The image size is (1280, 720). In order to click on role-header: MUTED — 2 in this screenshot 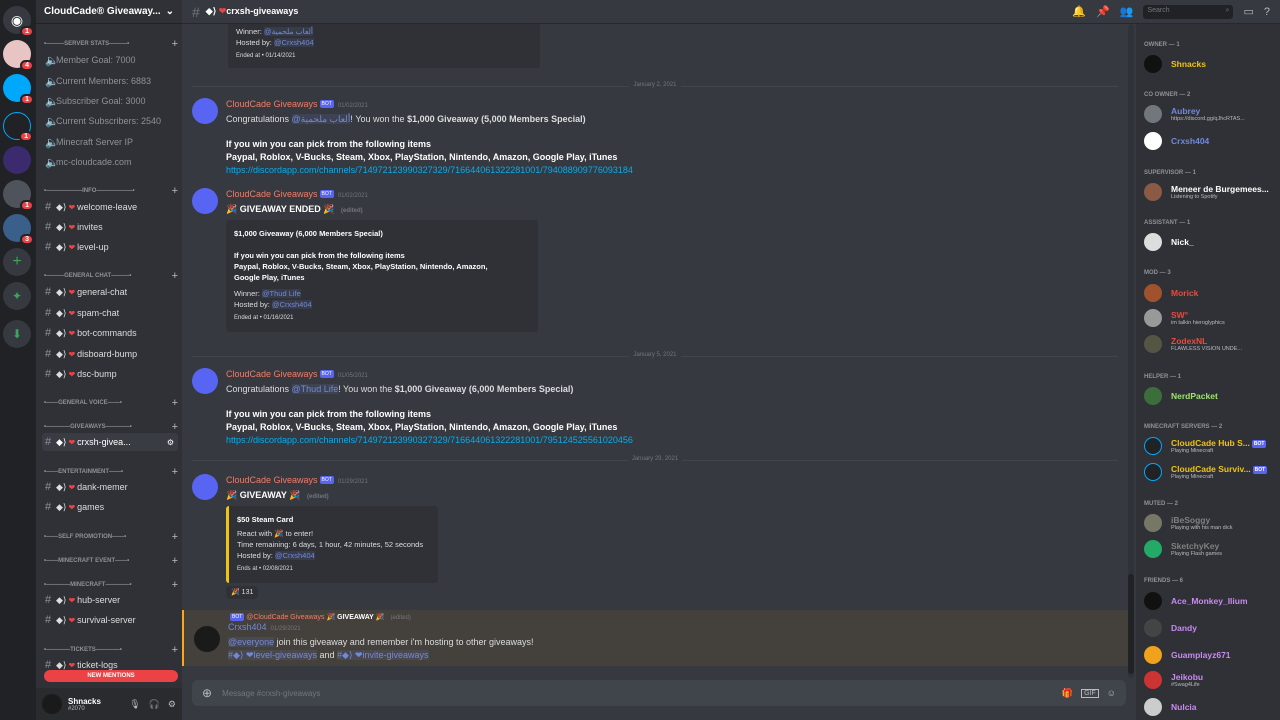, I will do `click(1161, 504)`.